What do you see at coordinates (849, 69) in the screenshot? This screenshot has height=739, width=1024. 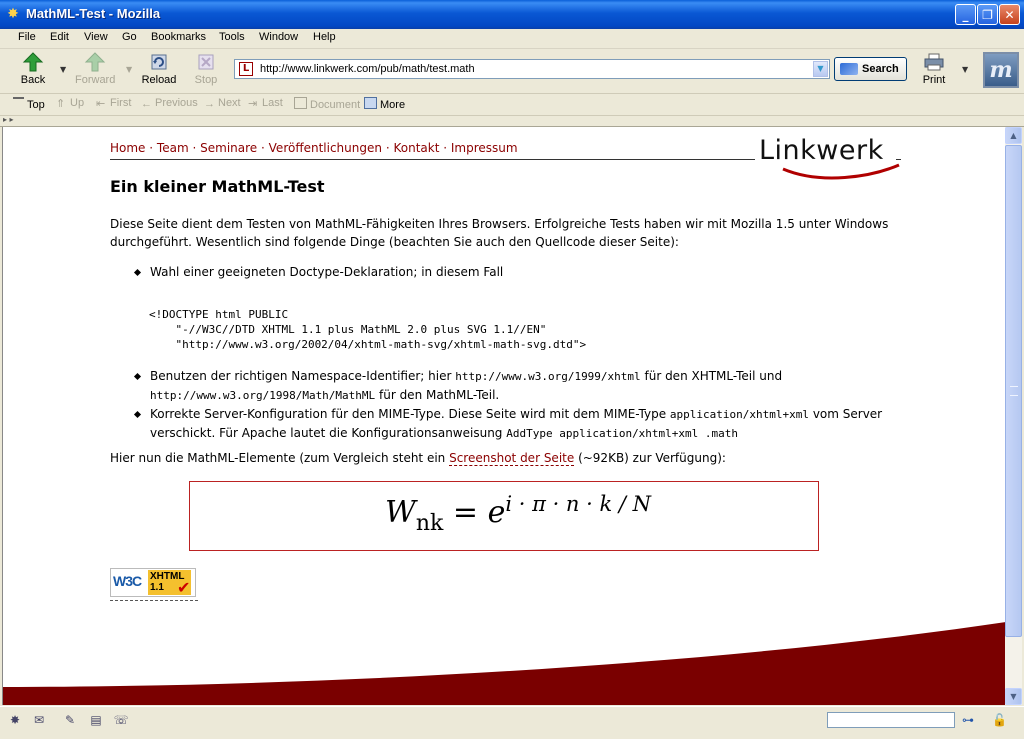 I see `search-icon` at bounding box center [849, 69].